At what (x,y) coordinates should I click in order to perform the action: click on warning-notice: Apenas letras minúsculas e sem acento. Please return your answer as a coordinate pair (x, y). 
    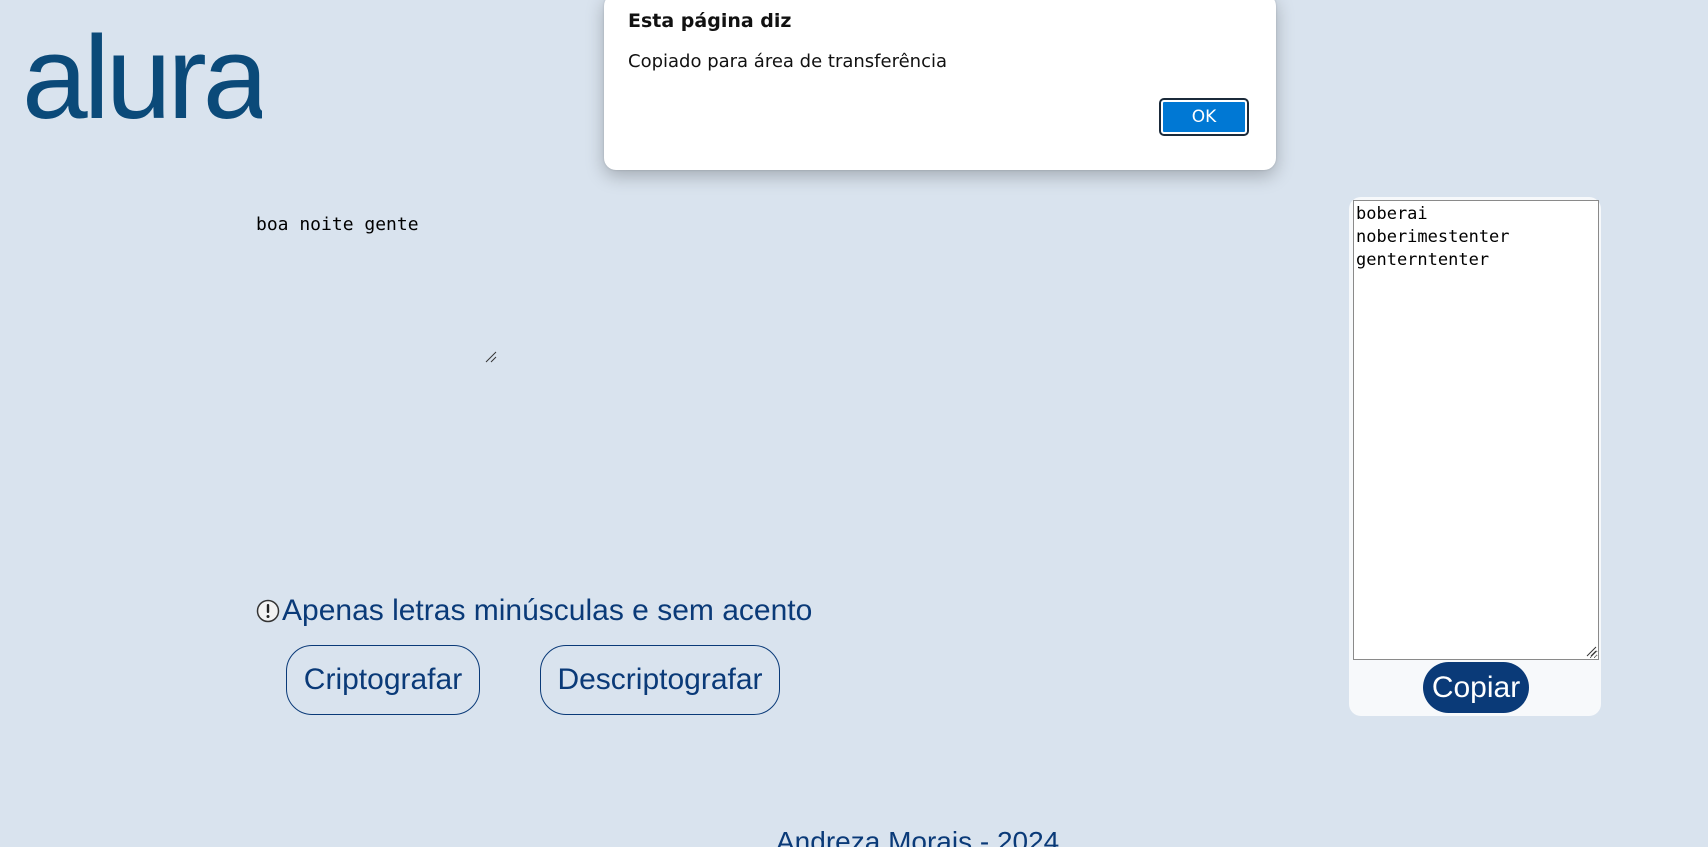
    Looking at the image, I should click on (534, 611).